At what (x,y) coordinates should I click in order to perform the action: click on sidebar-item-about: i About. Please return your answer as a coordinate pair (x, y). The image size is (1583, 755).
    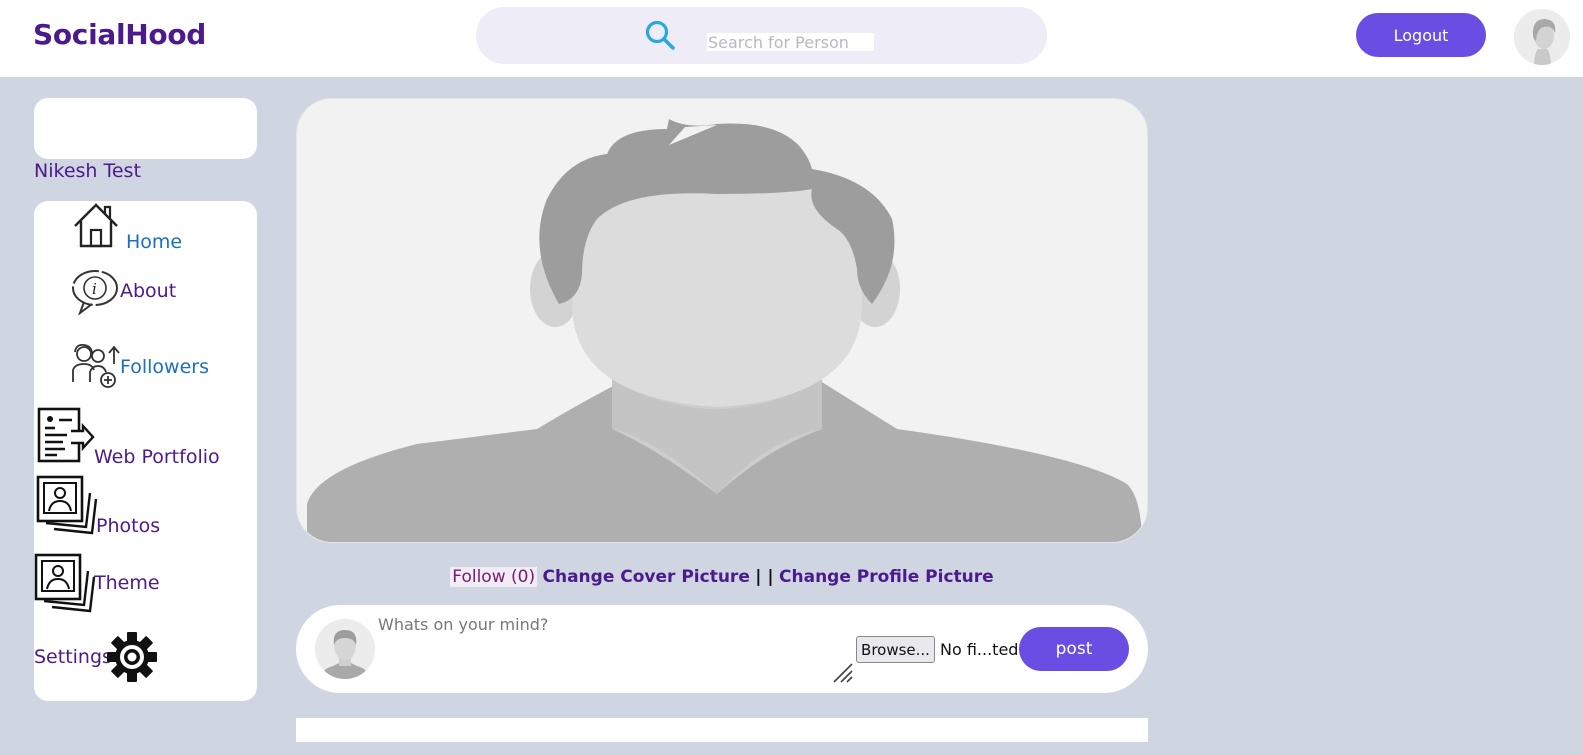
    Looking at the image, I should click on (145, 289).